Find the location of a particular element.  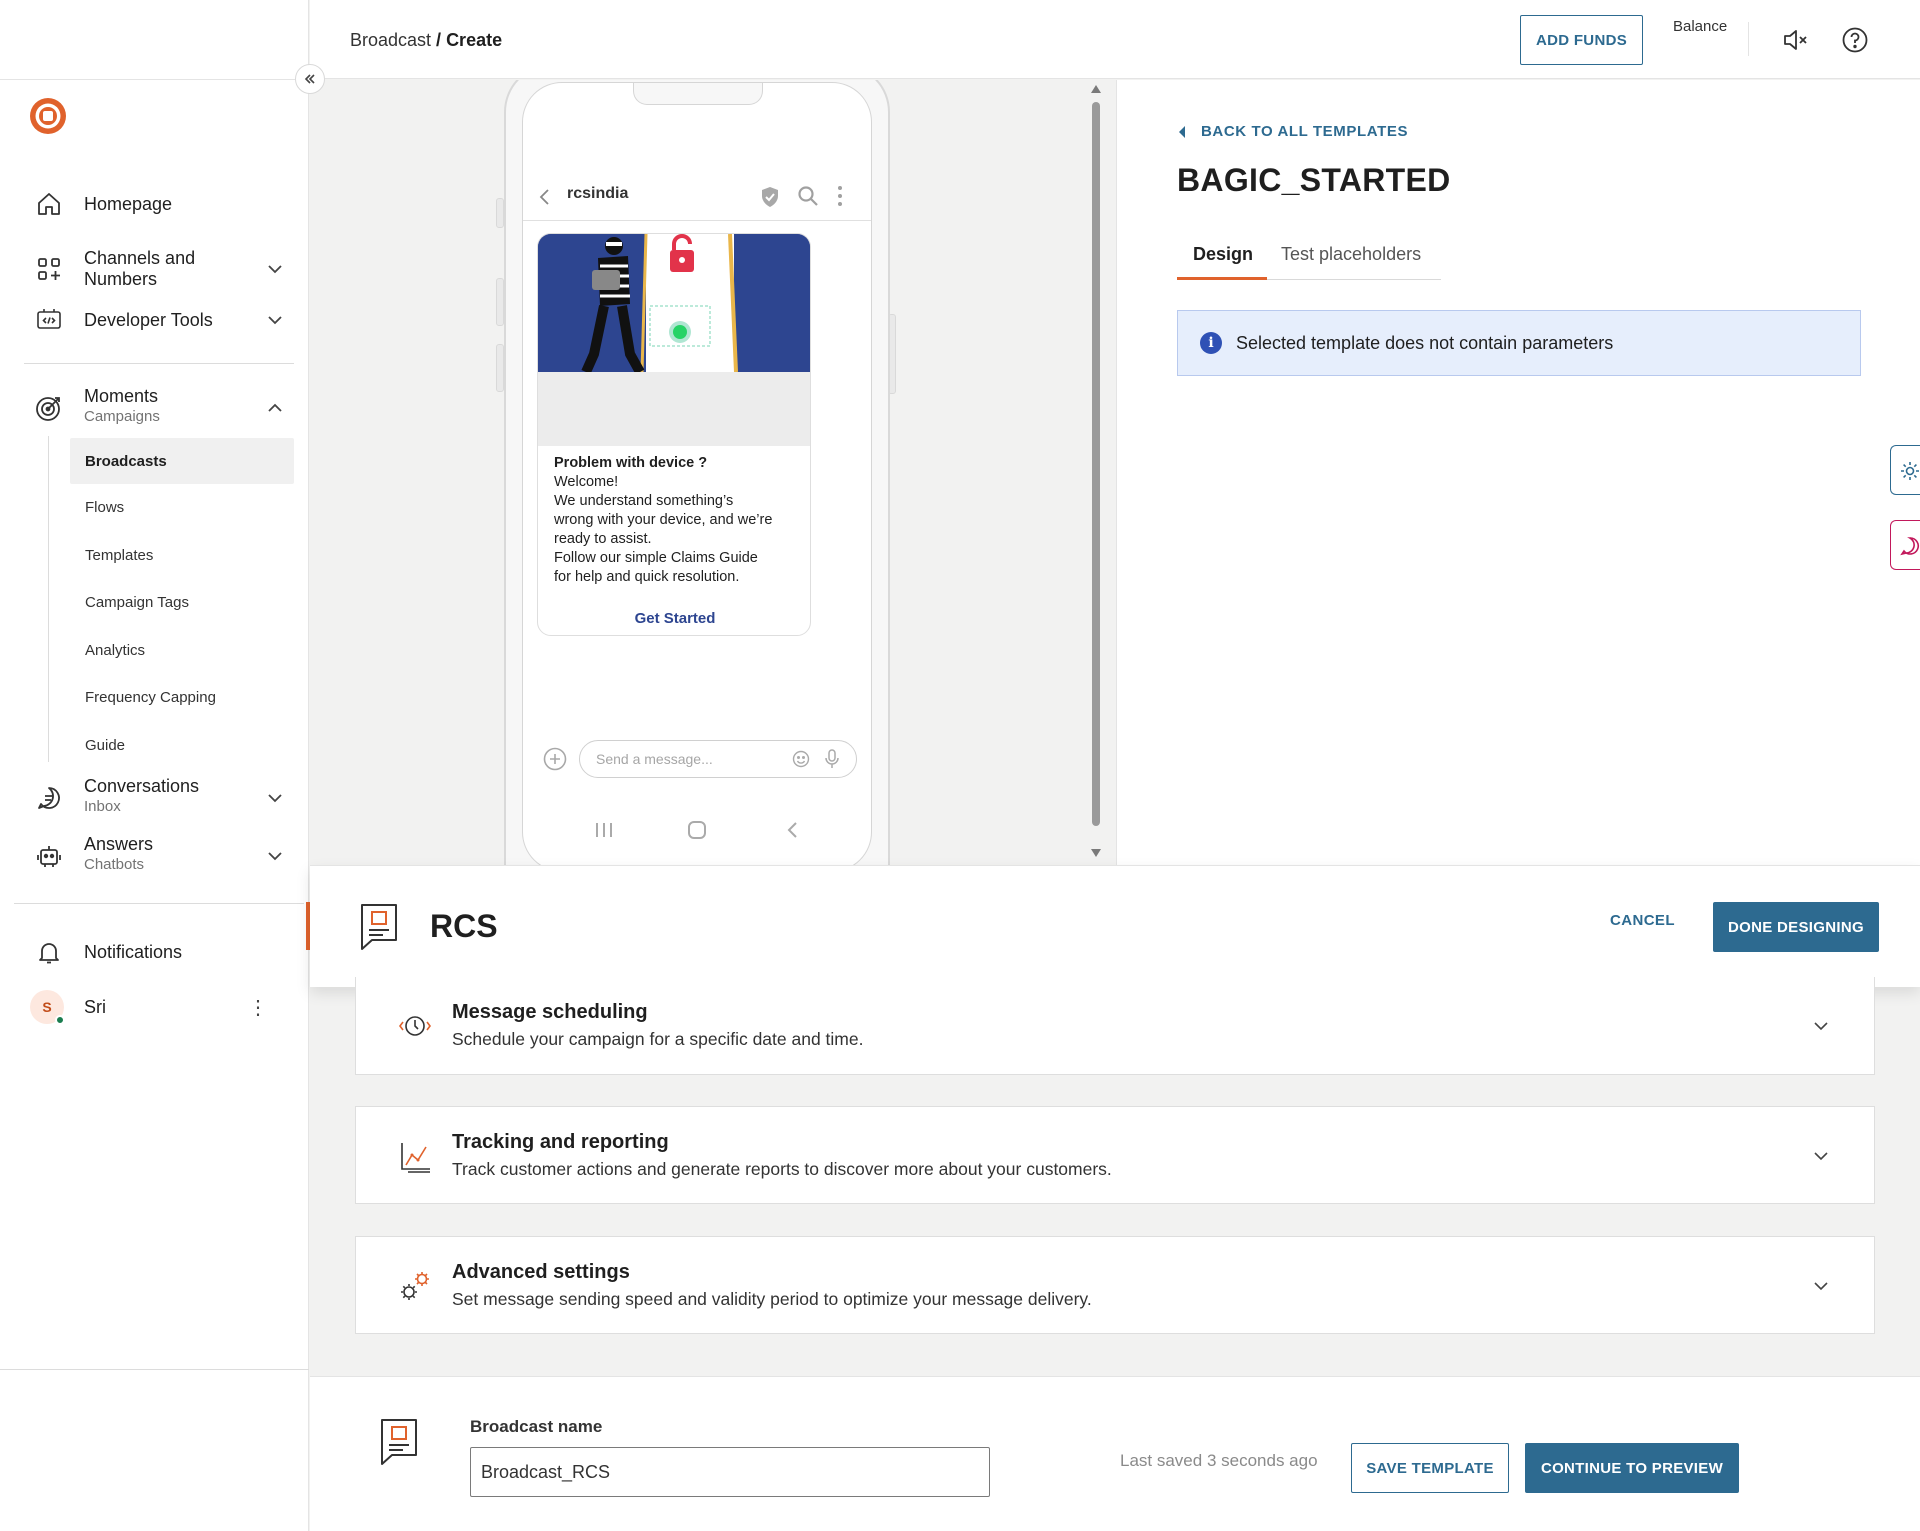

search-icon is located at coordinates (808, 196).